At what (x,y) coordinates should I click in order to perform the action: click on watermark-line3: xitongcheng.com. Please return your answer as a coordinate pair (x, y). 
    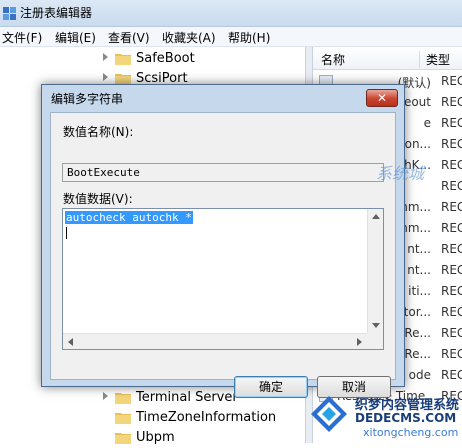
    Looking at the image, I should click on (411, 432).